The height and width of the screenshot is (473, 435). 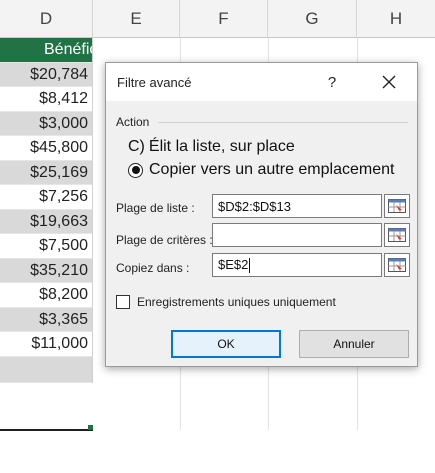 What do you see at coordinates (46, 246) in the screenshot?
I see `cell-d9: $7,500` at bounding box center [46, 246].